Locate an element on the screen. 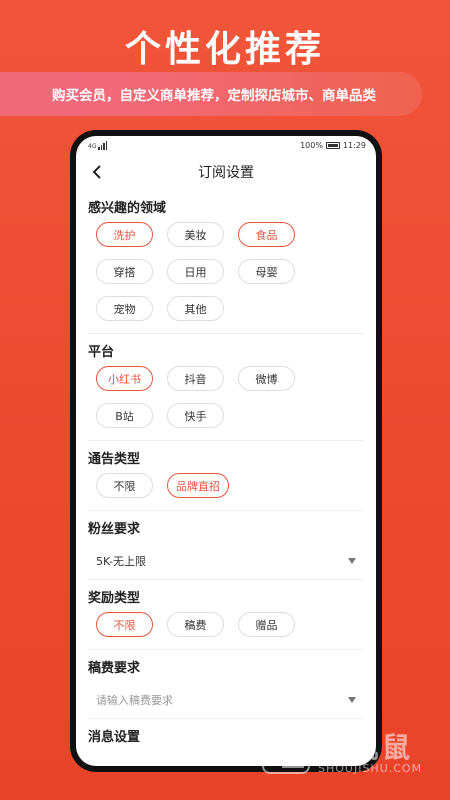 The height and width of the screenshot is (800, 450). interest-tag: 母婴 is located at coordinates (266, 271).